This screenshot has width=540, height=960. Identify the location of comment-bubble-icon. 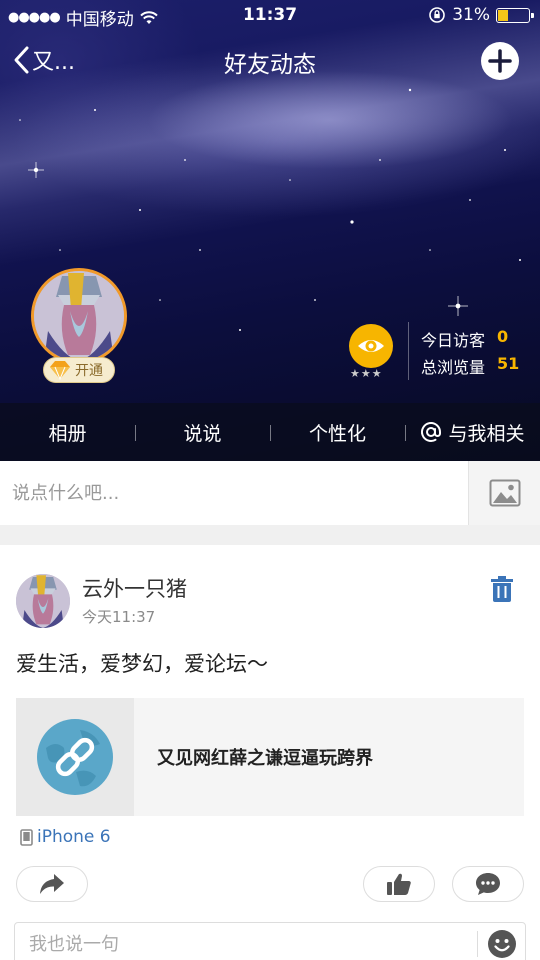
(488, 884).